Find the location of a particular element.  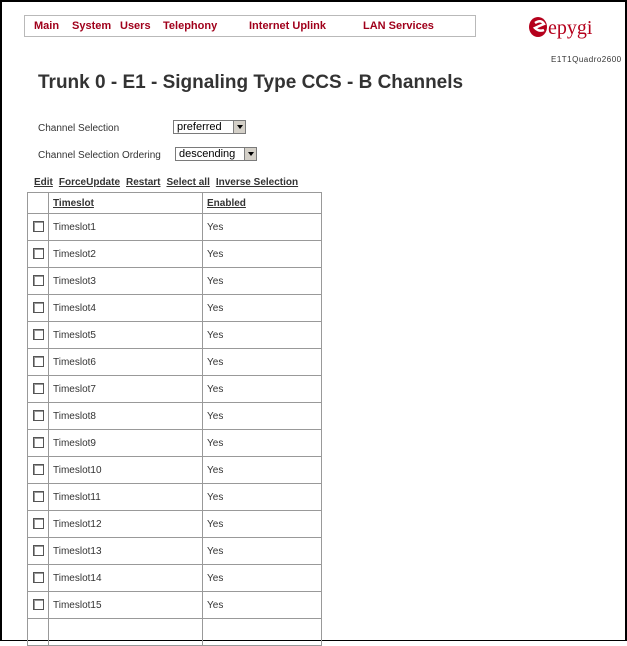

ordering-select: descending is located at coordinates (216, 154).